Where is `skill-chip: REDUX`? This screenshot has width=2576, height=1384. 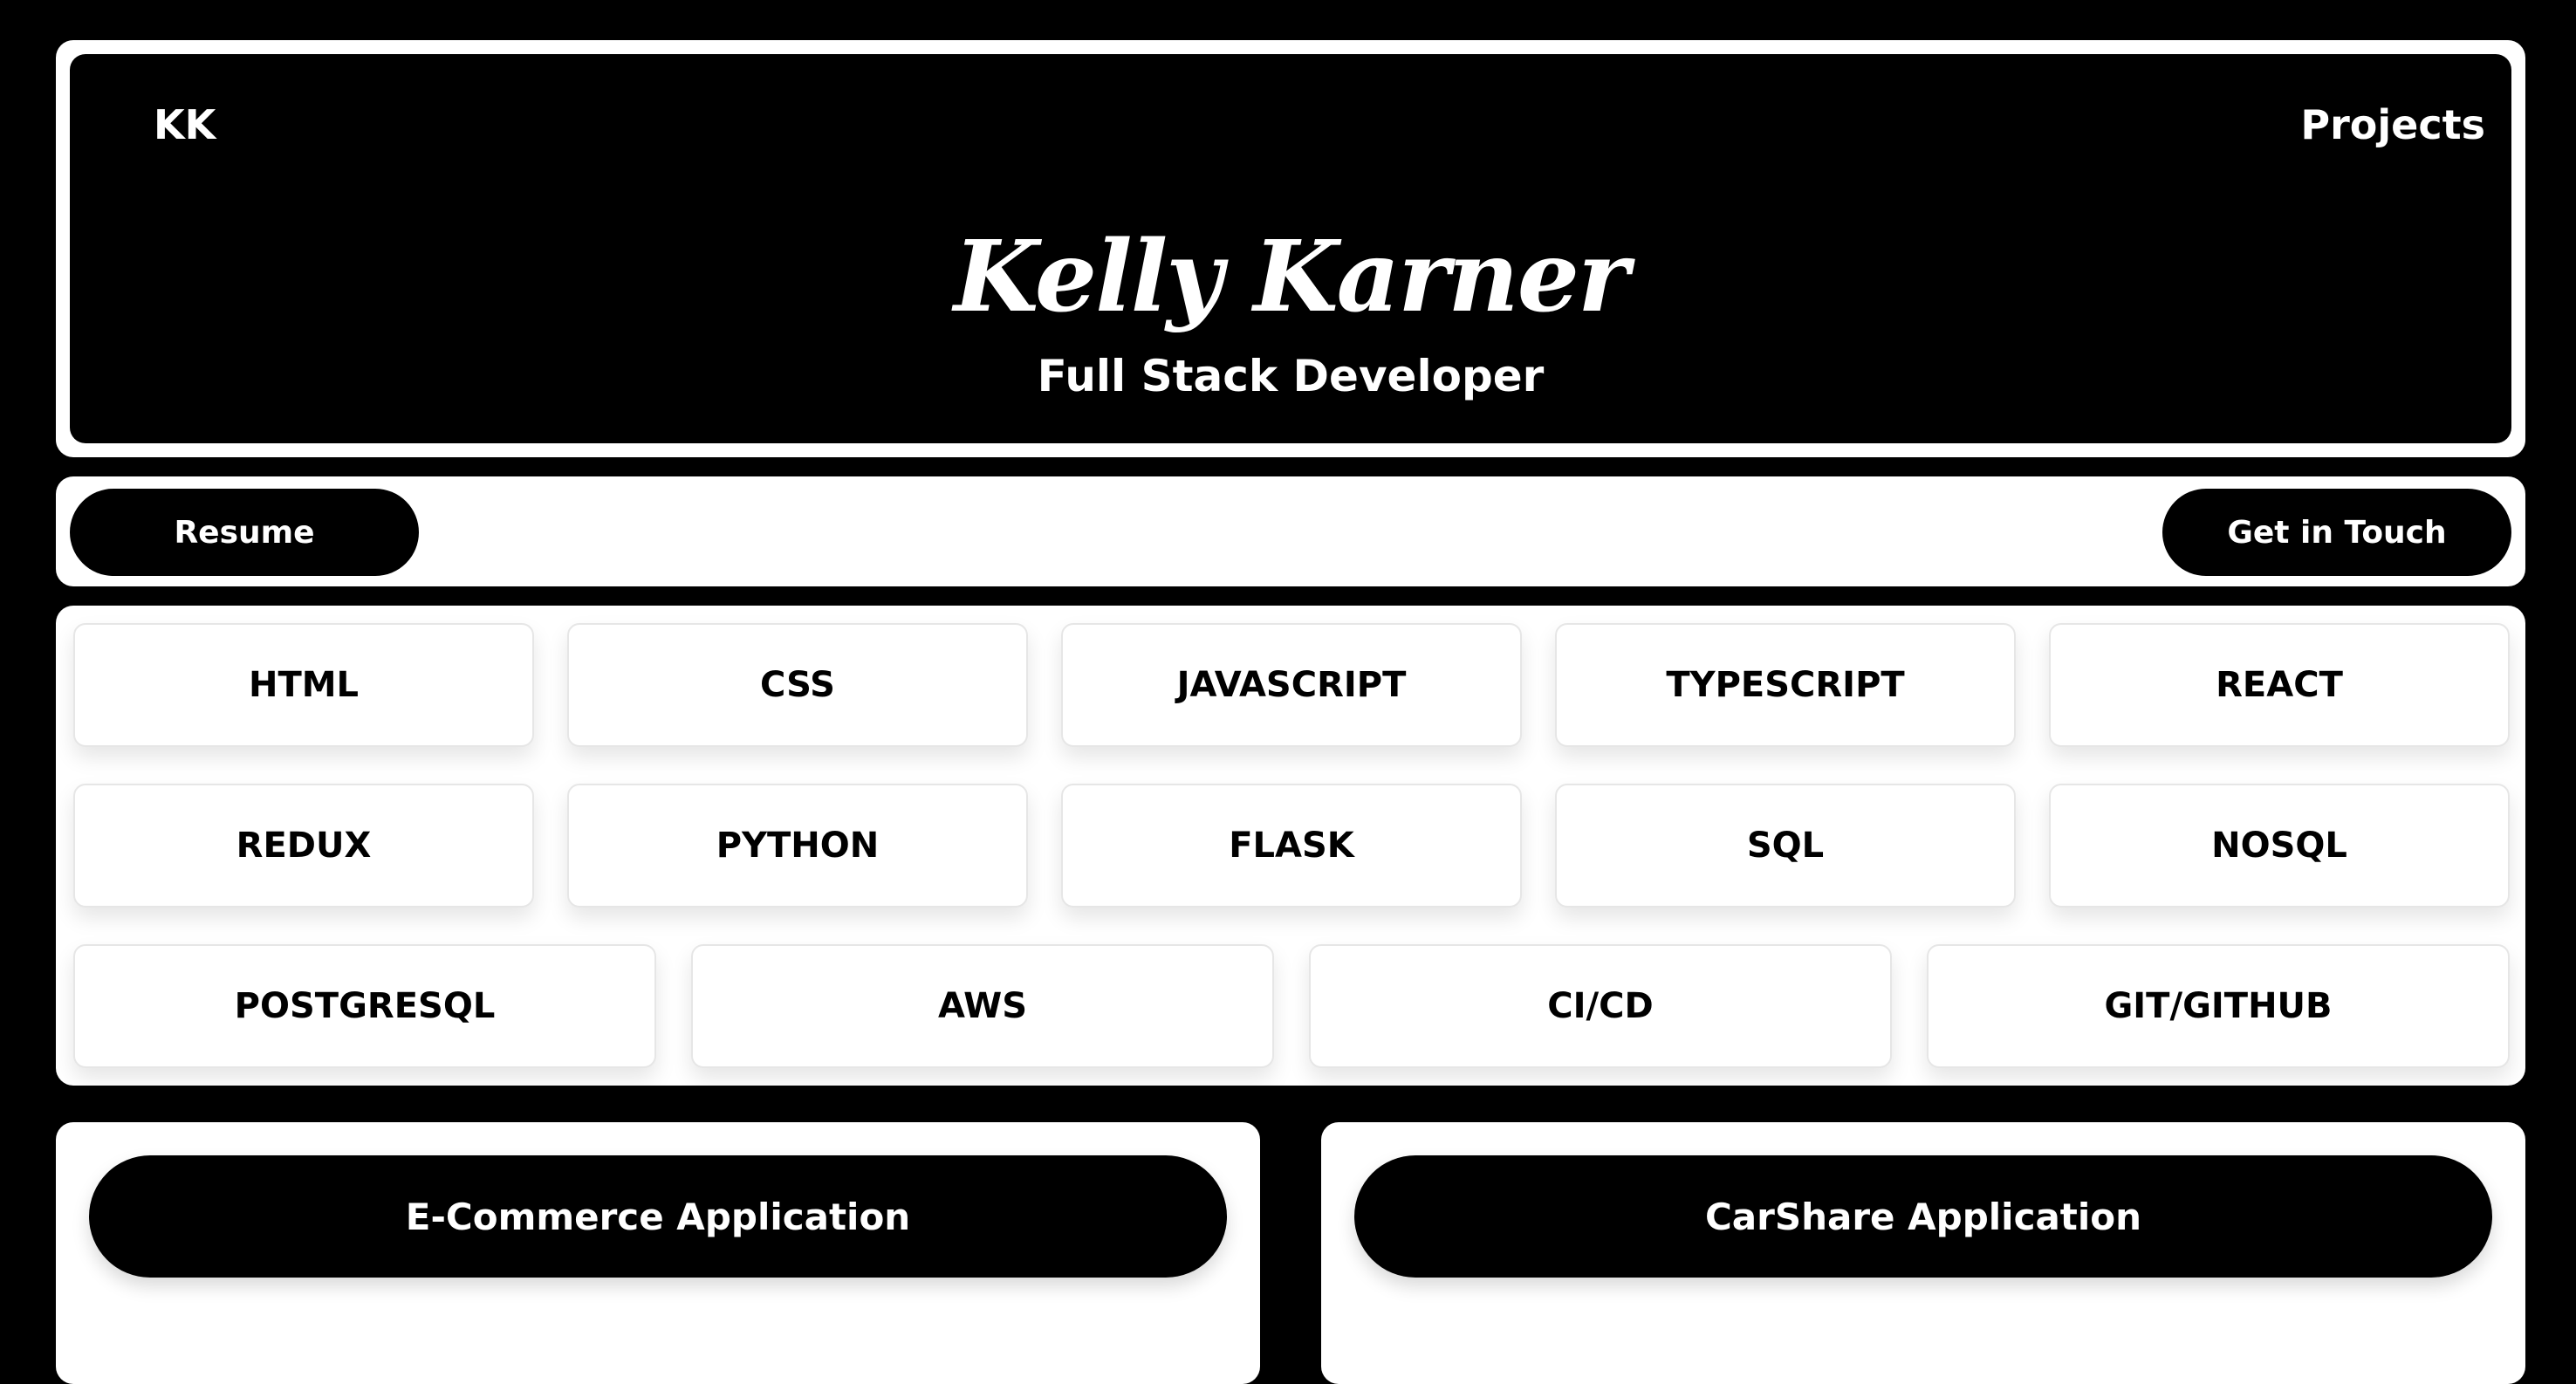
skill-chip: REDUX is located at coordinates (303, 846).